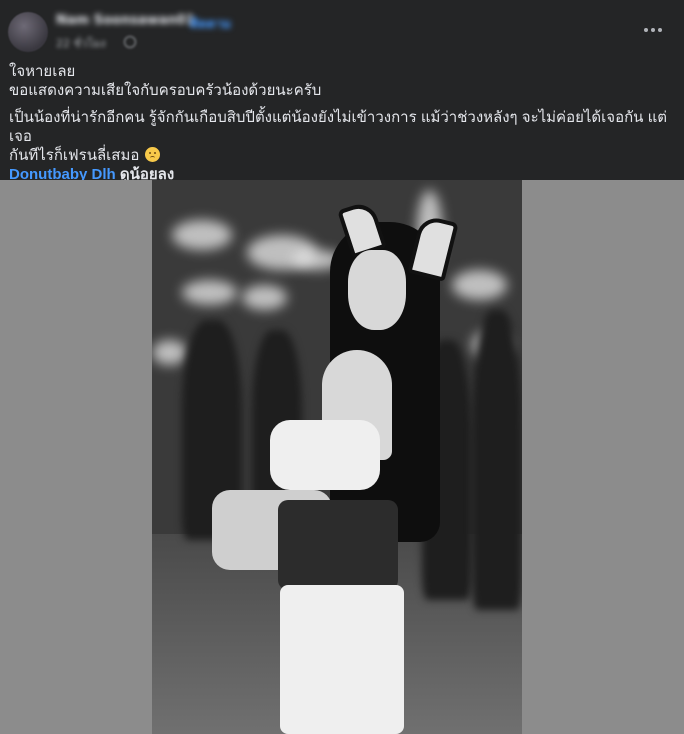 The image size is (684, 734). What do you see at coordinates (125, 20) in the screenshot?
I see `author-name: Nam Soonsawan01` at bounding box center [125, 20].